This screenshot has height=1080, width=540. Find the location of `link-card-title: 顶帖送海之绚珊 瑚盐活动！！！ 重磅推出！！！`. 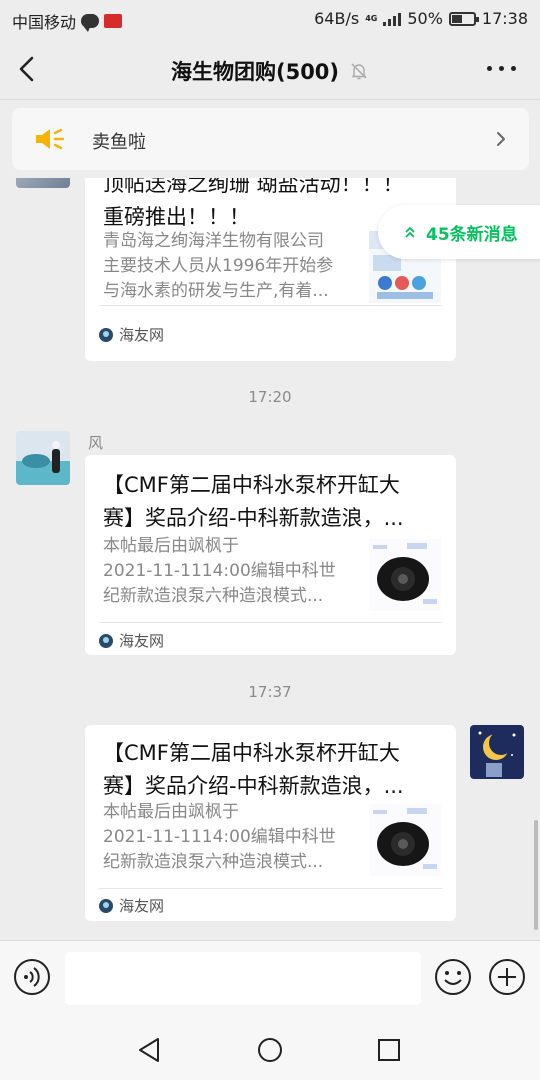

link-card-title: 顶帖送海之绚珊 瑚盐活动！！！ 重磅推出！！！ is located at coordinates (253, 203).